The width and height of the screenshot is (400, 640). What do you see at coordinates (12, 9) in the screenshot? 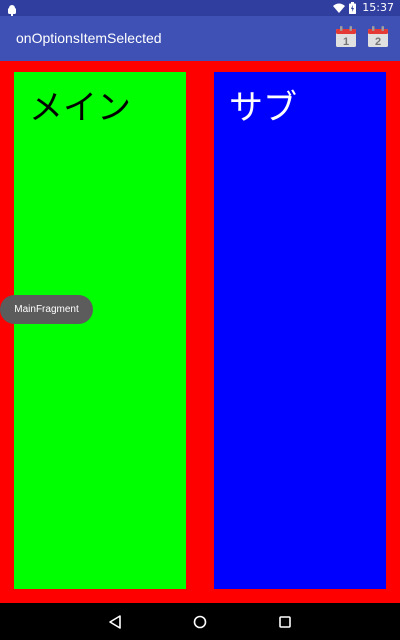
I see `android-notification-icon` at bounding box center [12, 9].